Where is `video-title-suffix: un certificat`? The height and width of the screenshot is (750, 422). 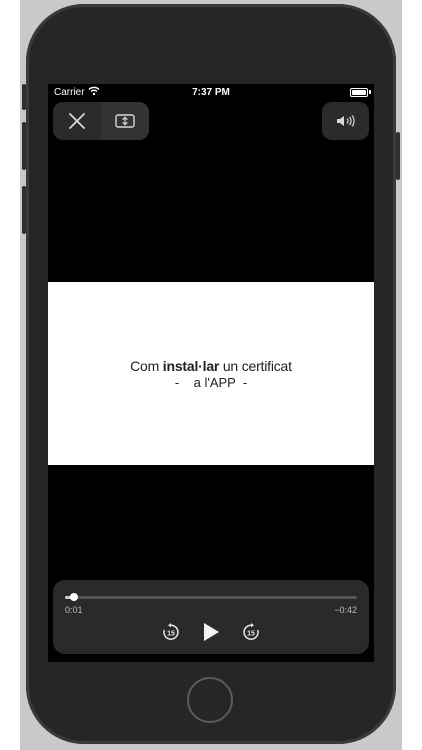 video-title-suffix: un certificat is located at coordinates (255, 365).